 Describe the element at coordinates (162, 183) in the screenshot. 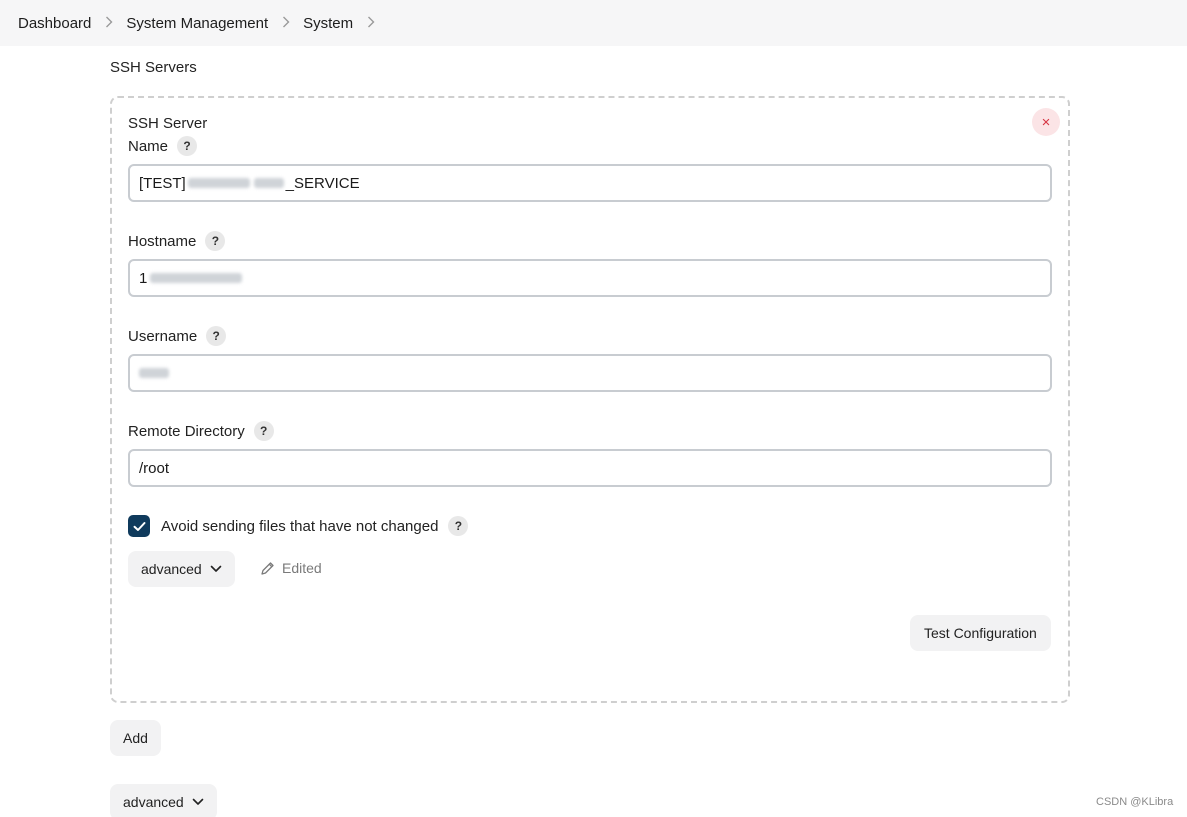

I see `name-value-prefix: [TEST]` at that location.